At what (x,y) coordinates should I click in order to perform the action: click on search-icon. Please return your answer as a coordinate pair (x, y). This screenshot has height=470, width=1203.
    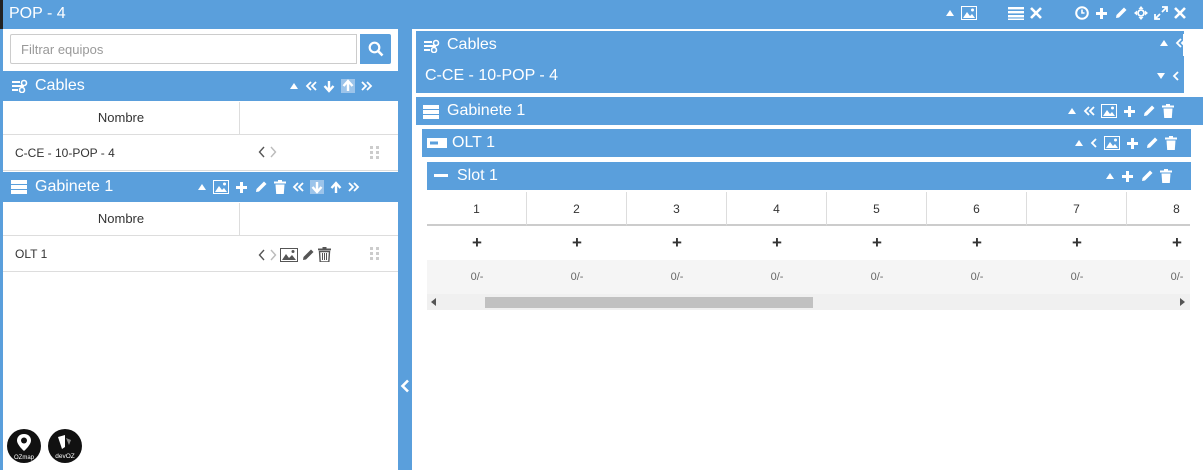
    Looking at the image, I should click on (376, 49).